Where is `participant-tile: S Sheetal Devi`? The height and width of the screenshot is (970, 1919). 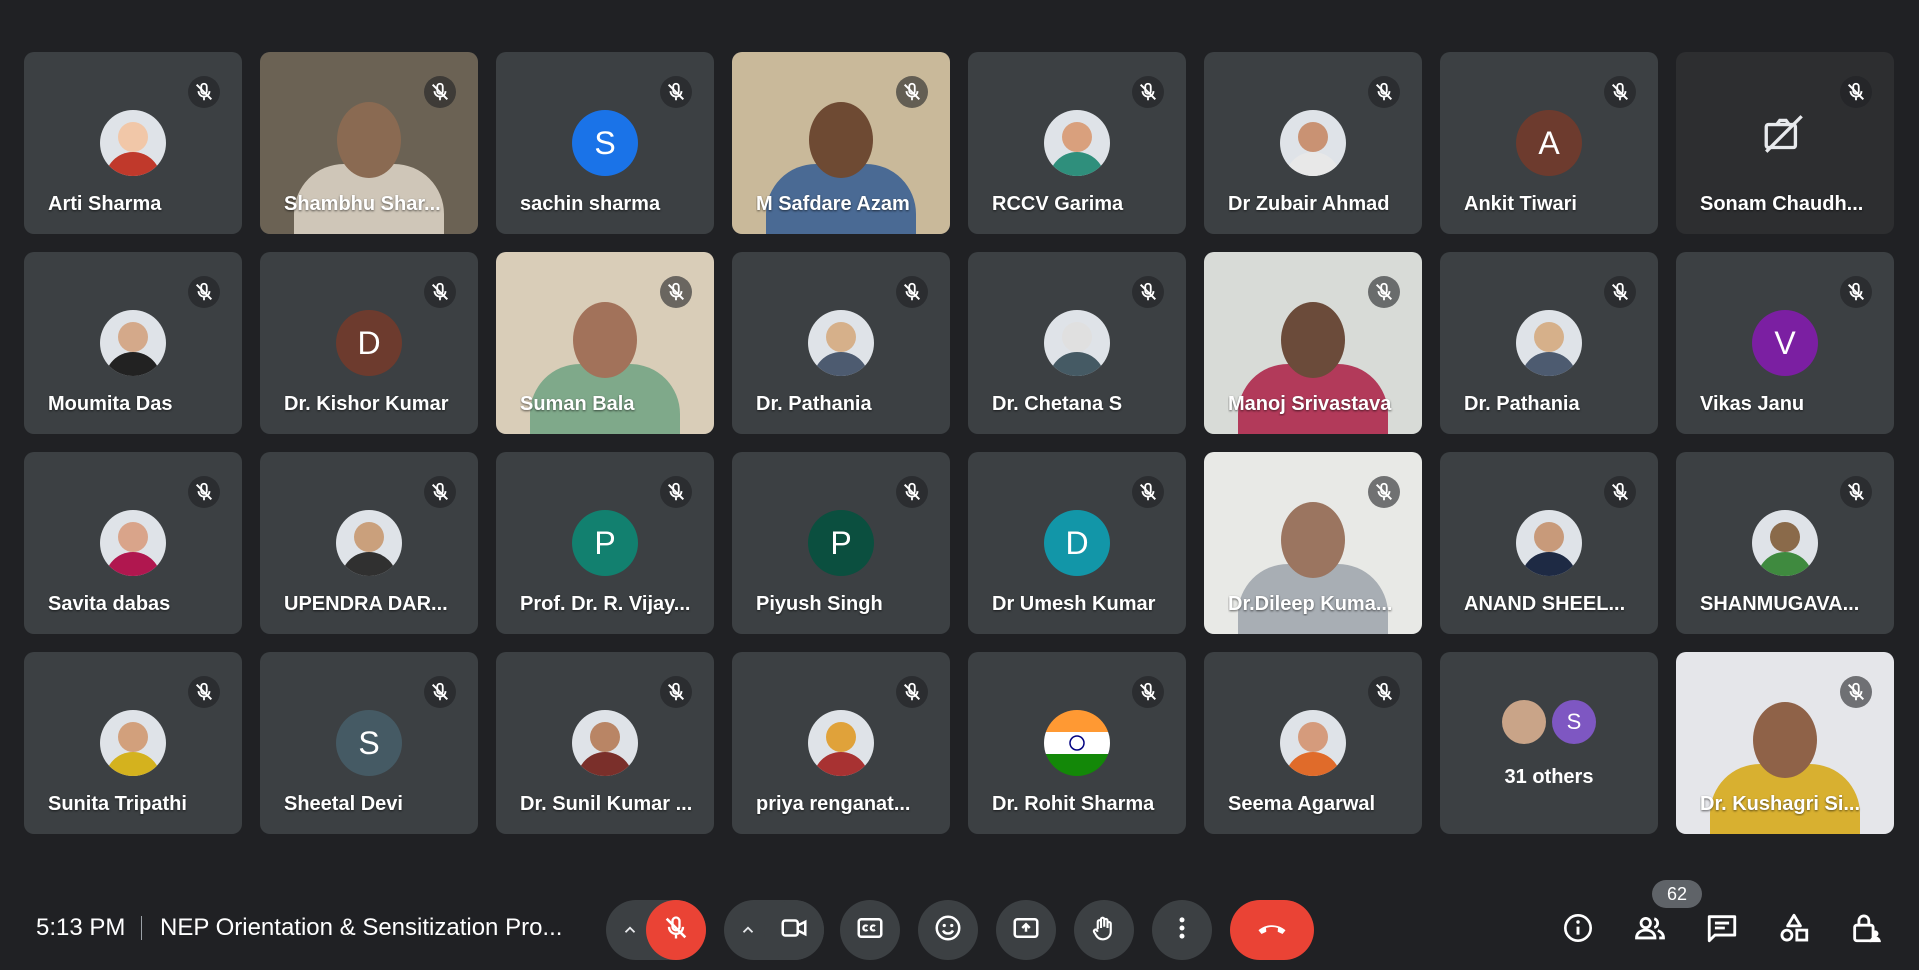
participant-tile: S Sheetal Devi is located at coordinates (369, 743).